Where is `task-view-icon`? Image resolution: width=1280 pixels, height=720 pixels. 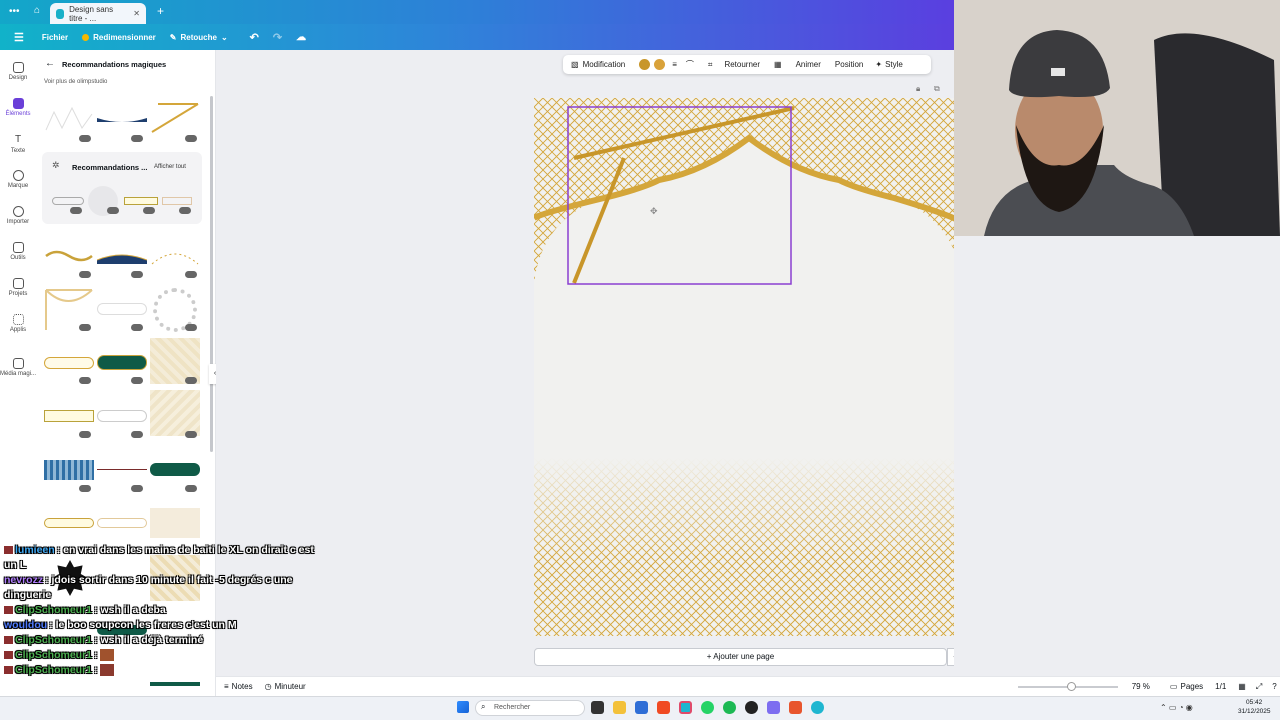
task-view-icon is located at coordinates (597, 707).